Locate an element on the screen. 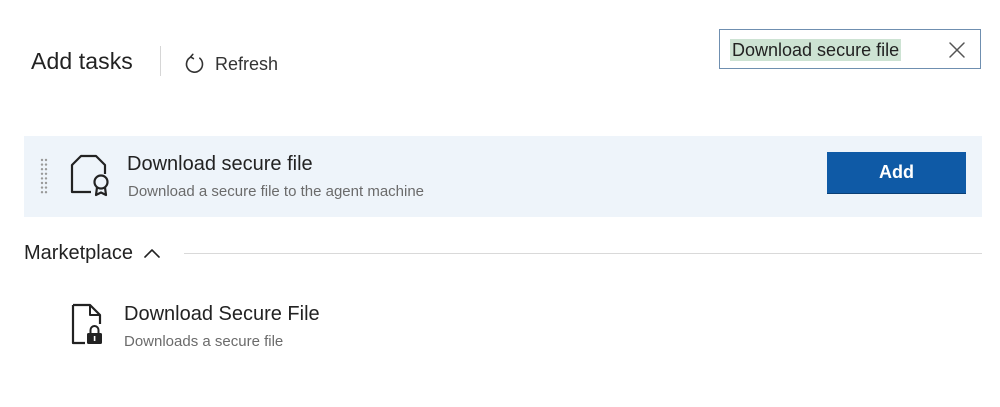 The image size is (1000, 407). section-divider is located at coordinates (583, 253).